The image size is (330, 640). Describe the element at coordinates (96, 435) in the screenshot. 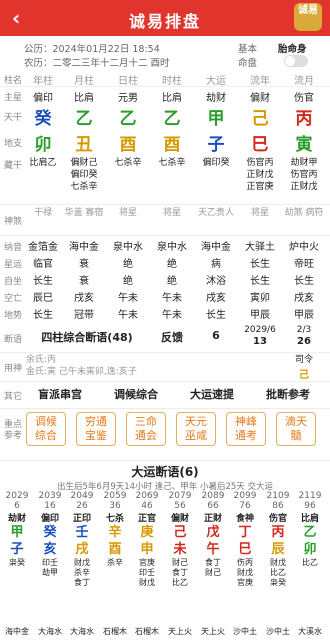

I see `tile-line: 宝鉴` at that location.